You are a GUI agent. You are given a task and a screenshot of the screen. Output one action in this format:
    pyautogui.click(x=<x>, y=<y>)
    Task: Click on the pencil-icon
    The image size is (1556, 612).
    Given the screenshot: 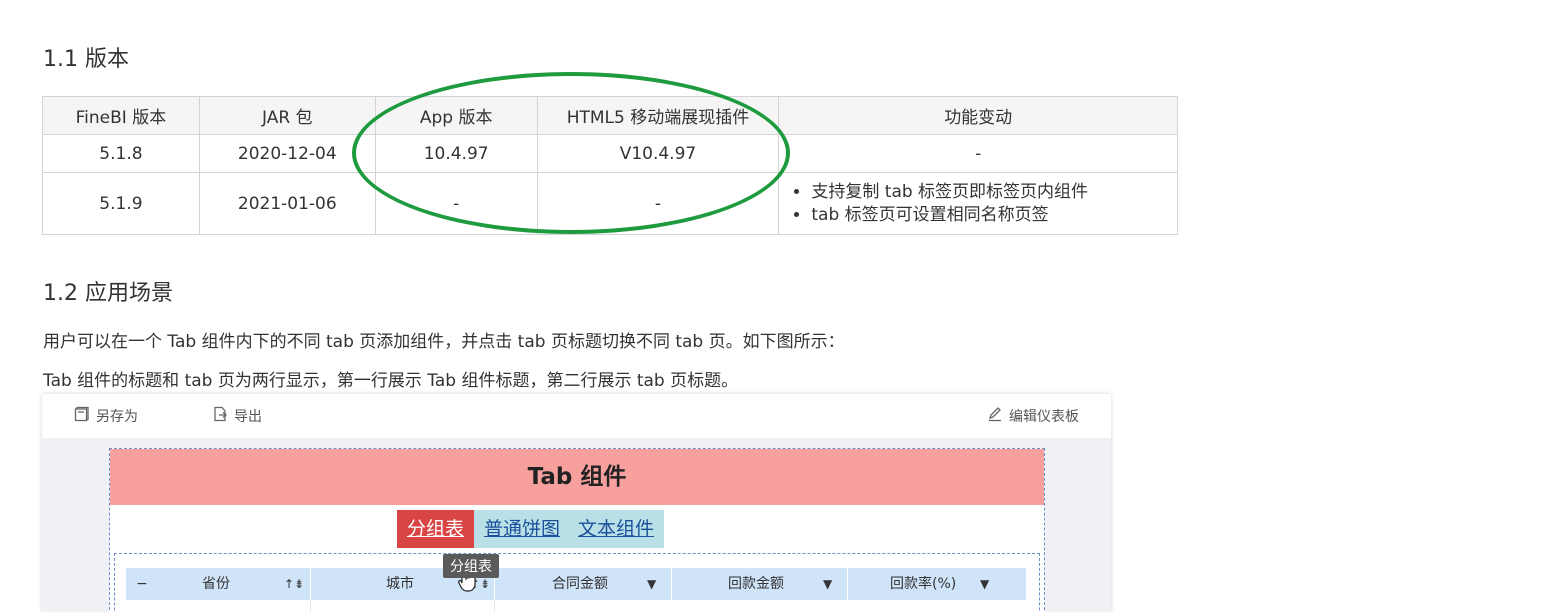 What is the action you would take?
    pyautogui.click(x=995, y=416)
    